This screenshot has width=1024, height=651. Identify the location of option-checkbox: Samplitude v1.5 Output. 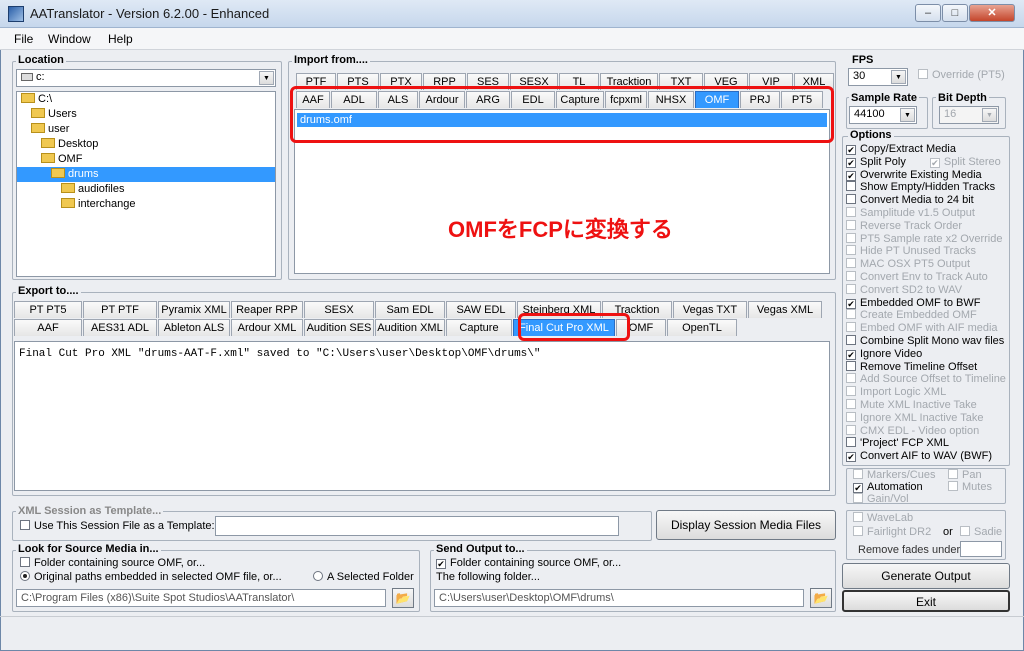
(927, 213).